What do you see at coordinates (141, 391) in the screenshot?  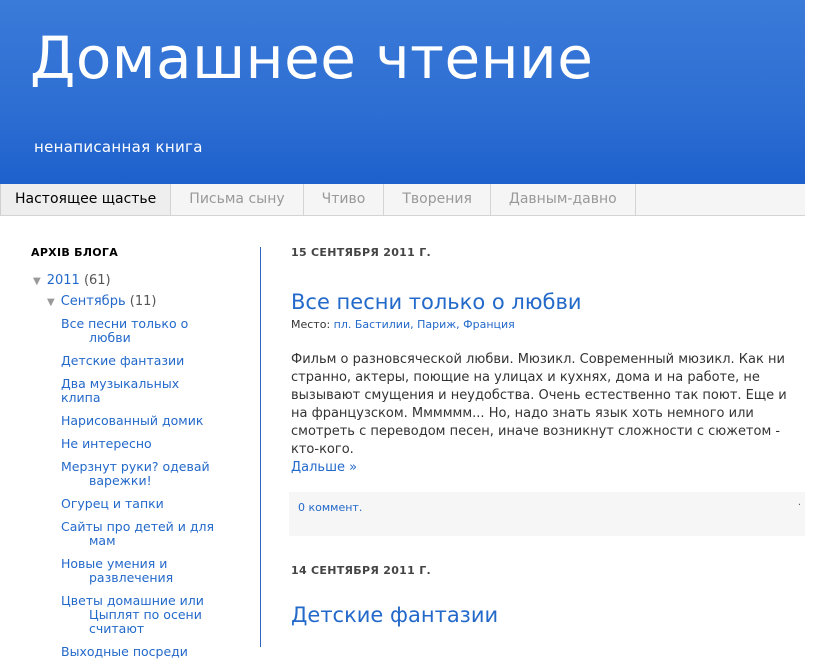 I see `archive-post-link: Два музыкальных клипа` at bounding box center [141, 391].